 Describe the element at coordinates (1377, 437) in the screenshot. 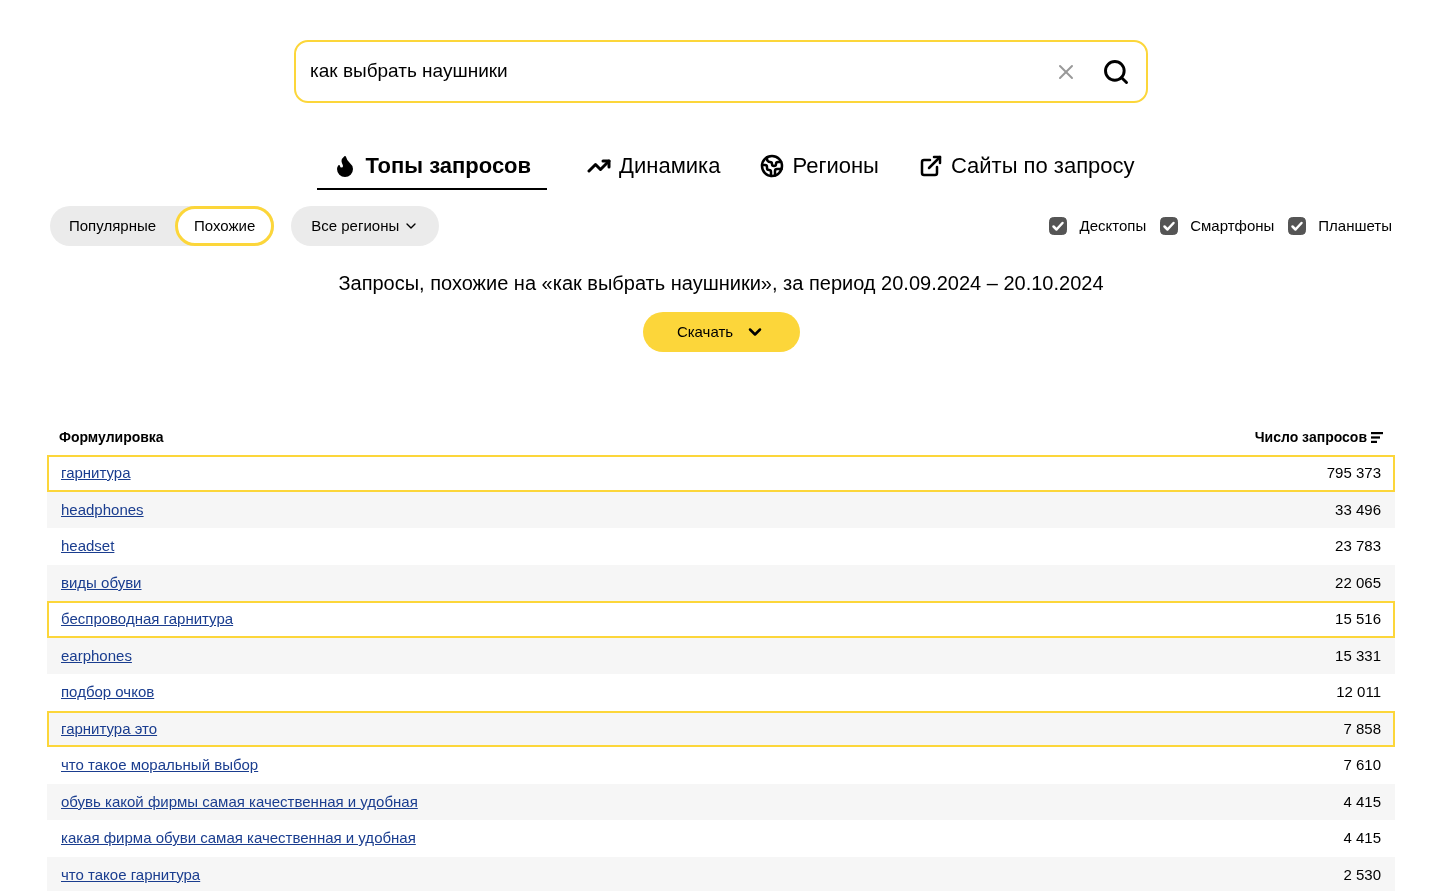

I see `sort-icon` at that location.